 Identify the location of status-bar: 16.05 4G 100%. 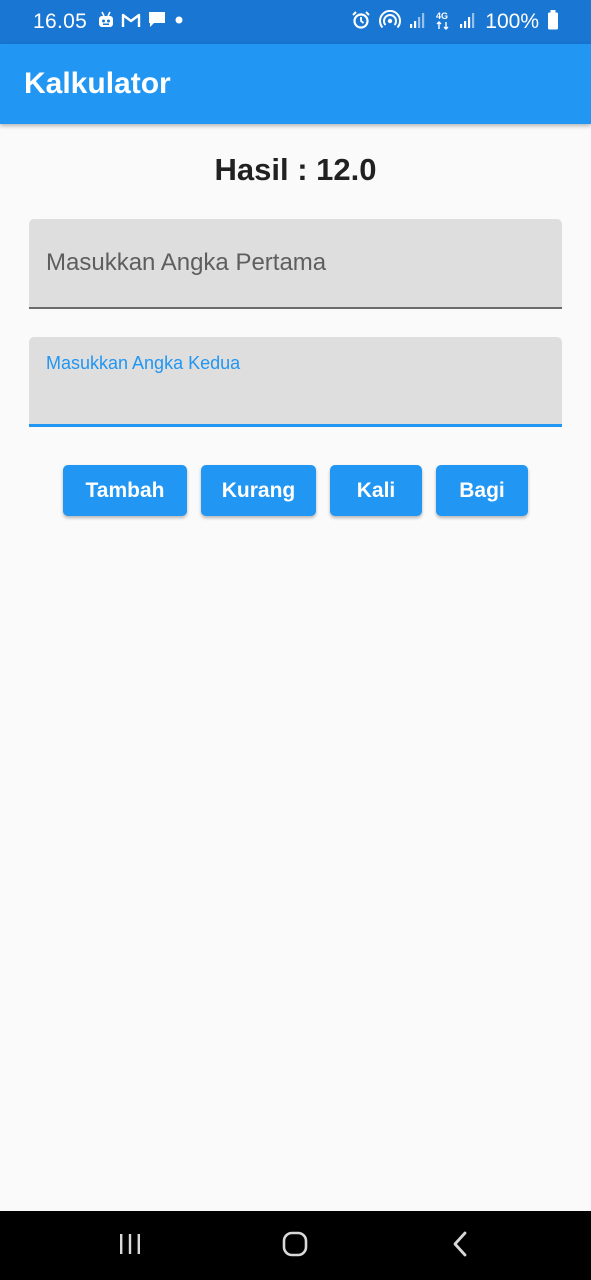
(295, 22).